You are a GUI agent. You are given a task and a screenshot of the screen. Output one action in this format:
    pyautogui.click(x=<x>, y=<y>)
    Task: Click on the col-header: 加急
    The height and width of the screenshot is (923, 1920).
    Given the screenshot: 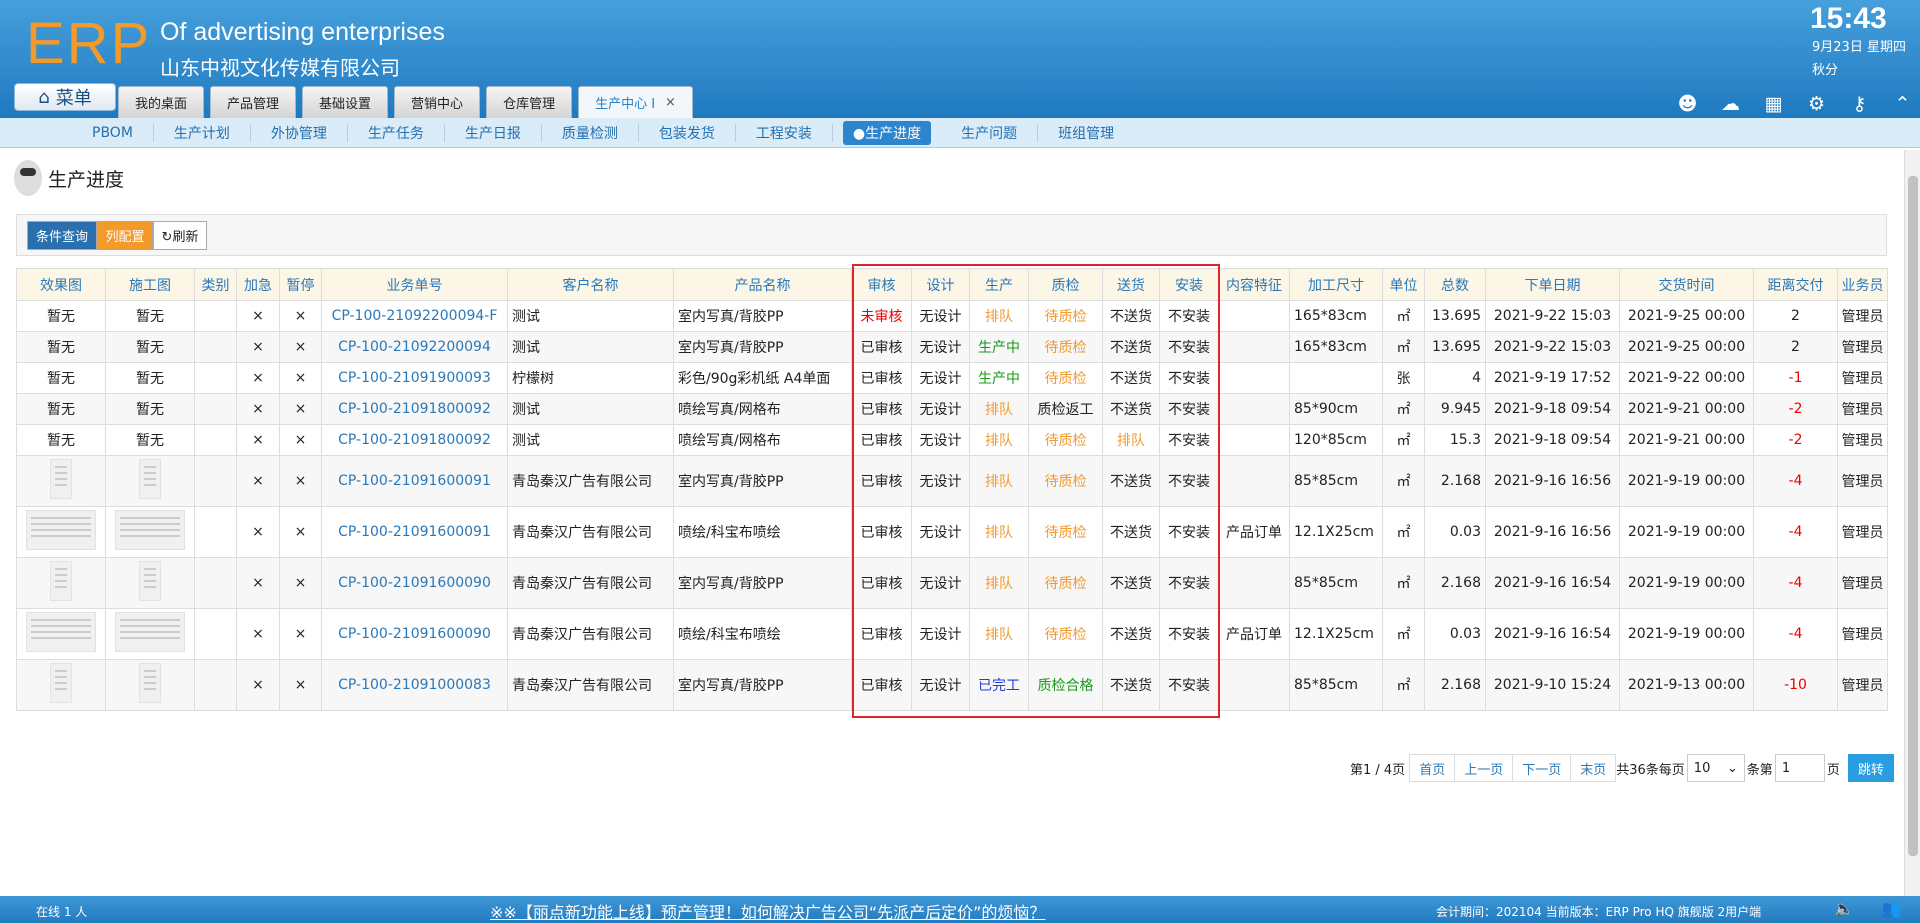 What is the action you would take?
    pyautogui.click(x=258, y=284)
    